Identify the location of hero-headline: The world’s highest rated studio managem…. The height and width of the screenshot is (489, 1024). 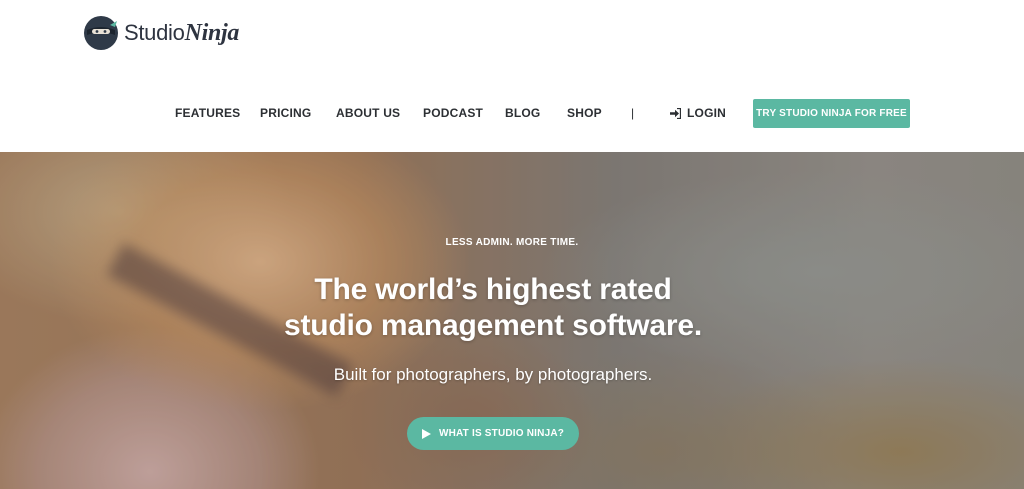
(493, 308).